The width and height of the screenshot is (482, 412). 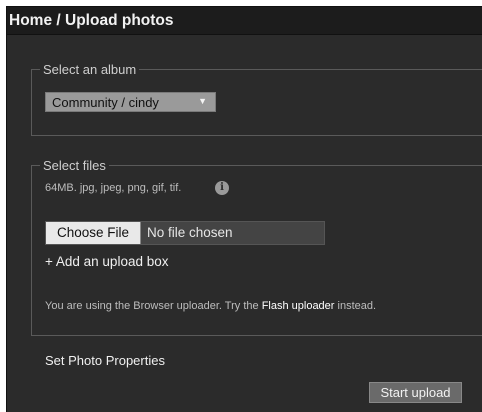 What do you see at coordinates (113, 188) in the screenshot?
I see `allowed-file-types: 64MB. jpg, jpeg, png, gif, tif.` at bounding box center [113, 188].